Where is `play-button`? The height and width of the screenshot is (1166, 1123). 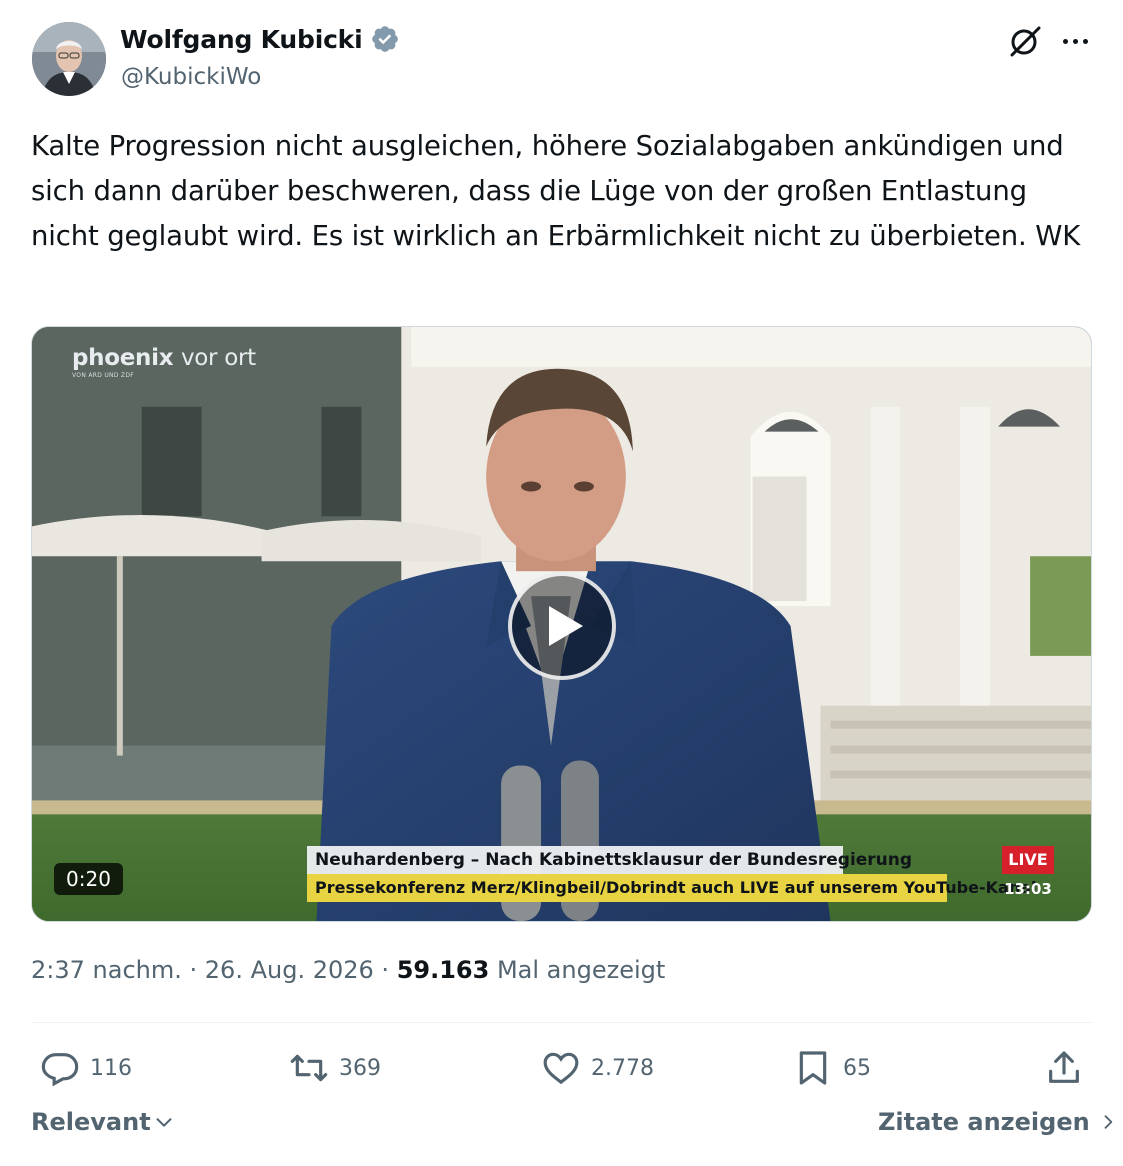
play-button is located at coordinates (562, 626).